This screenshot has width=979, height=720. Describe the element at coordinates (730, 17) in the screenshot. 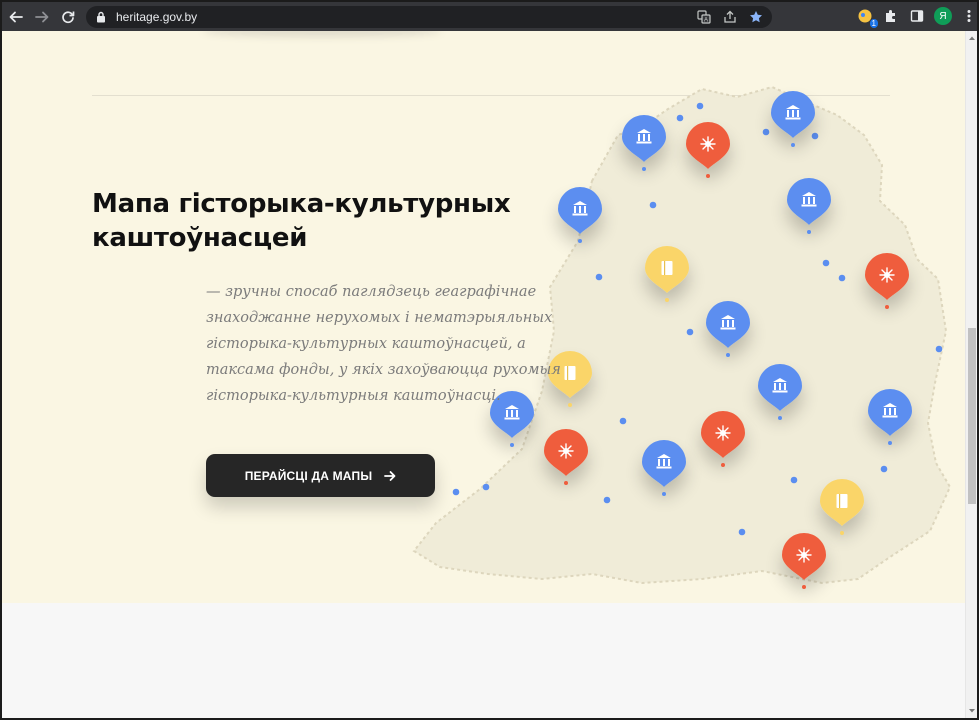

I see `share-icon` at that location.